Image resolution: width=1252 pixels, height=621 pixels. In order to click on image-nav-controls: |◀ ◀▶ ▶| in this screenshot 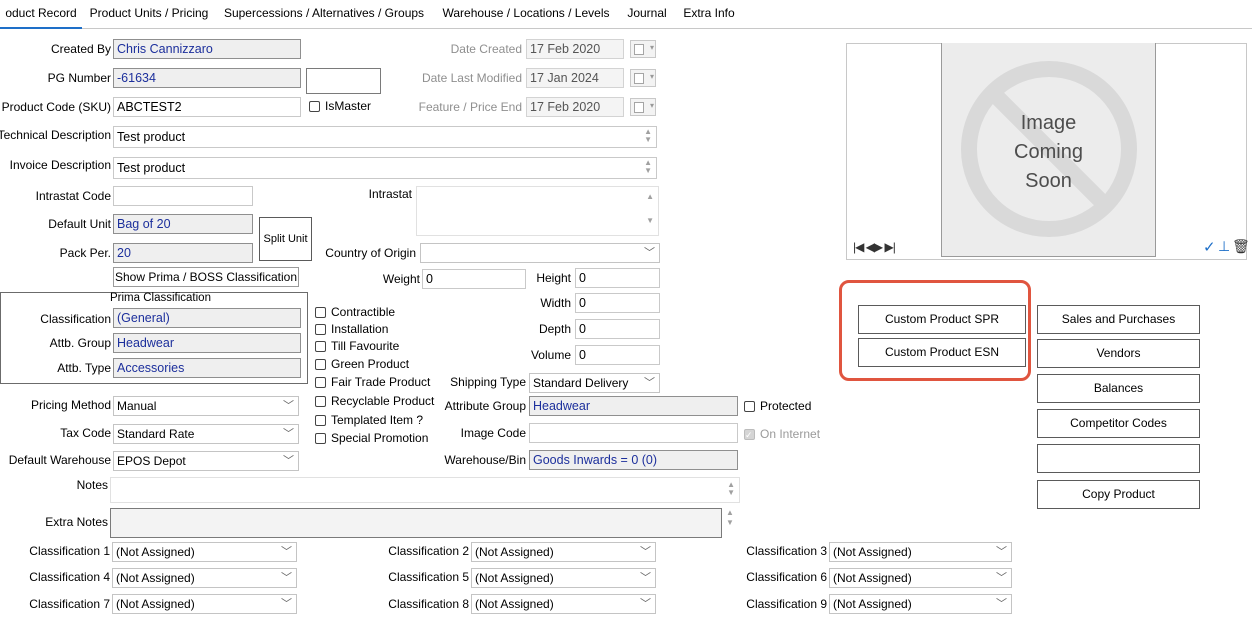, I will do `click(874, 247)`.